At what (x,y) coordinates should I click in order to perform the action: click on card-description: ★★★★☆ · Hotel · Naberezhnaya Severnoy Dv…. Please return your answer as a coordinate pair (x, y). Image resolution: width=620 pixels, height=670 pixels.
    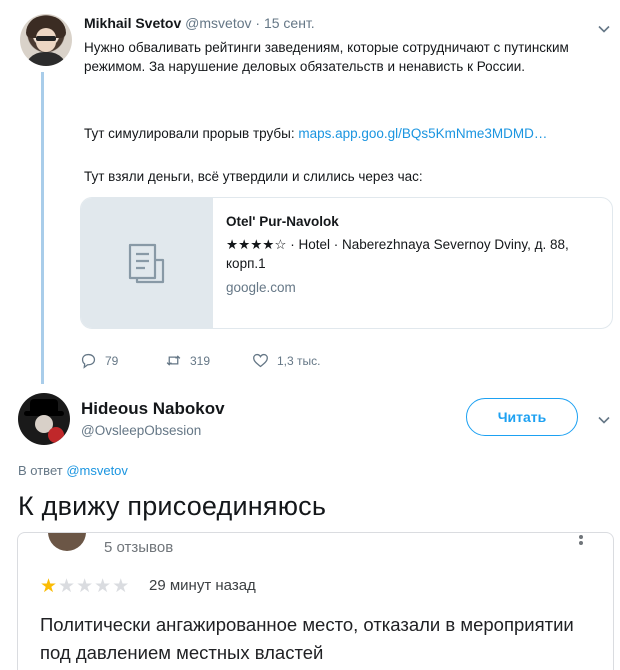
    Looking at the image, I should click on (397, 254).